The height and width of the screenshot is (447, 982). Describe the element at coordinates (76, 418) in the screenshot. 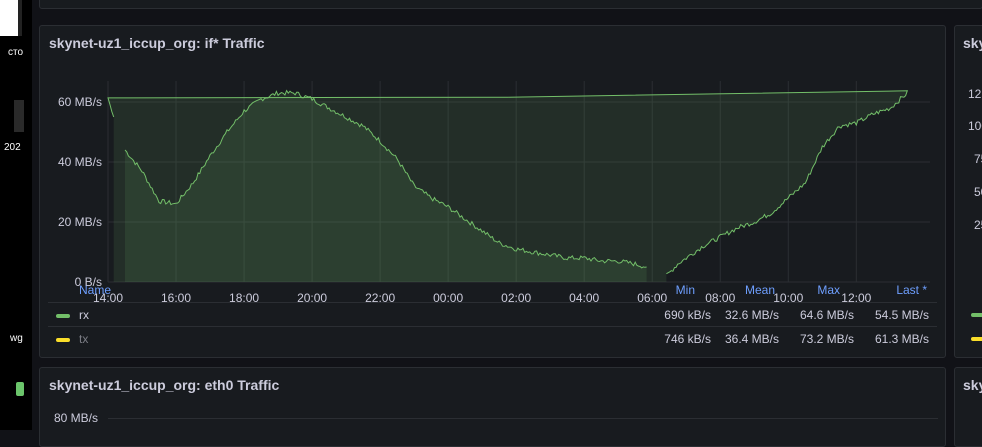

I see `y-tick-label: 80 MB/s` at that location.